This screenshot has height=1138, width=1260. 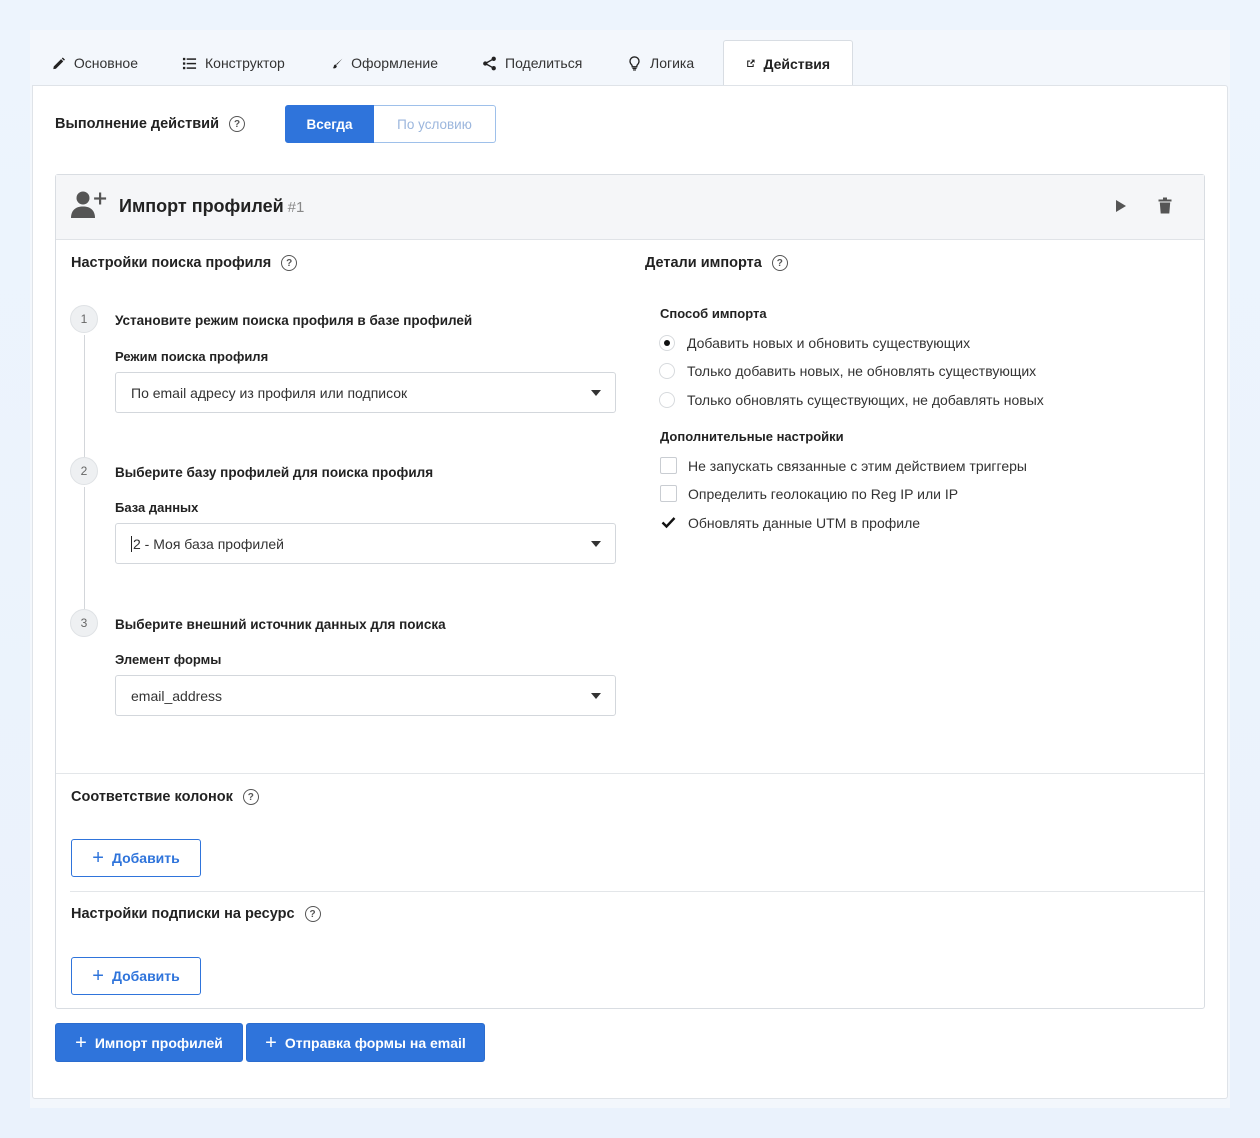 What do you see at coordinates (208, 543) in the screenshot?
I see `database-value: 2 - Моя база профилей` at bounding box center [208, 543].